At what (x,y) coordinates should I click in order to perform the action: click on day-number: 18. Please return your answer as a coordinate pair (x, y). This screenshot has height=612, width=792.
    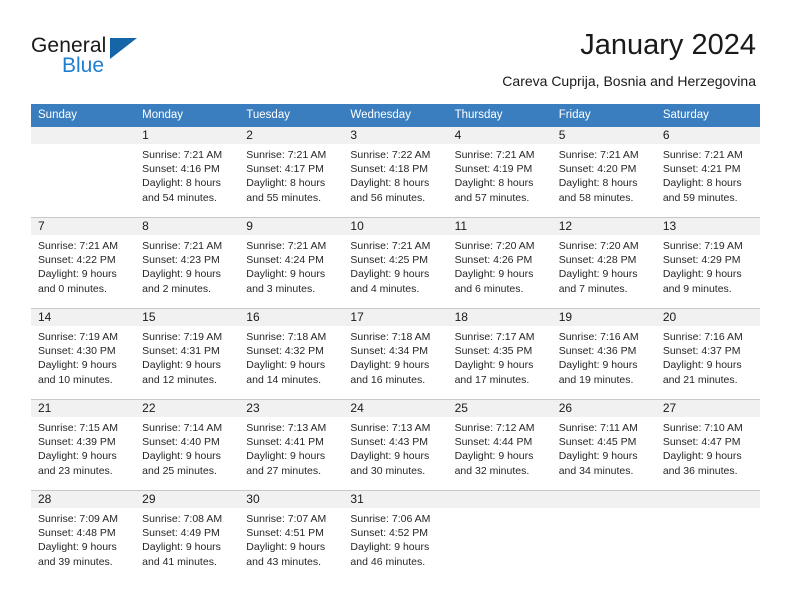
    Looking at the image, I should click on (499, 317).